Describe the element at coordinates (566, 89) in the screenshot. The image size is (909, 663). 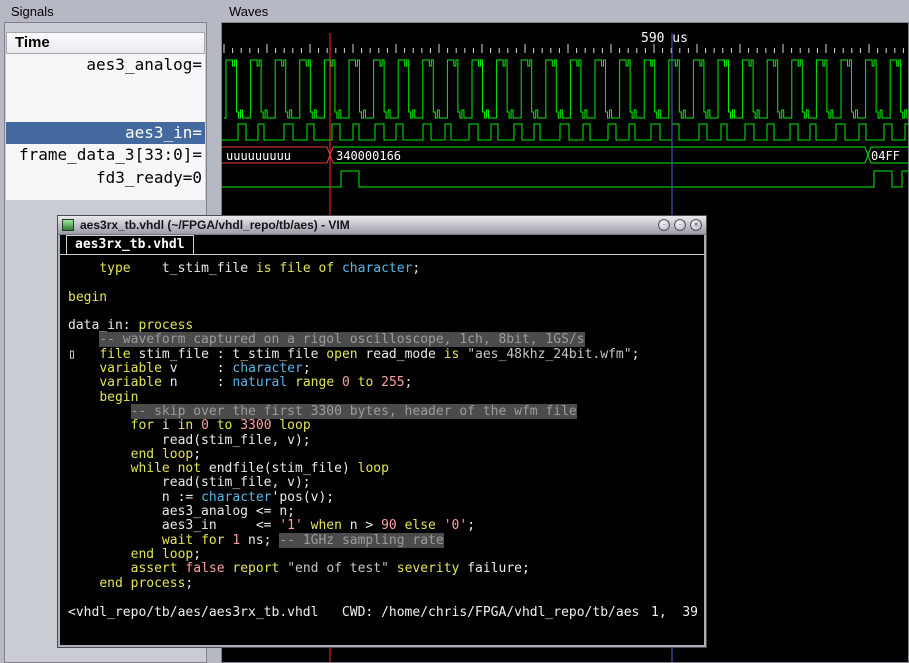
I see `trace-aes3-analog` at that location.